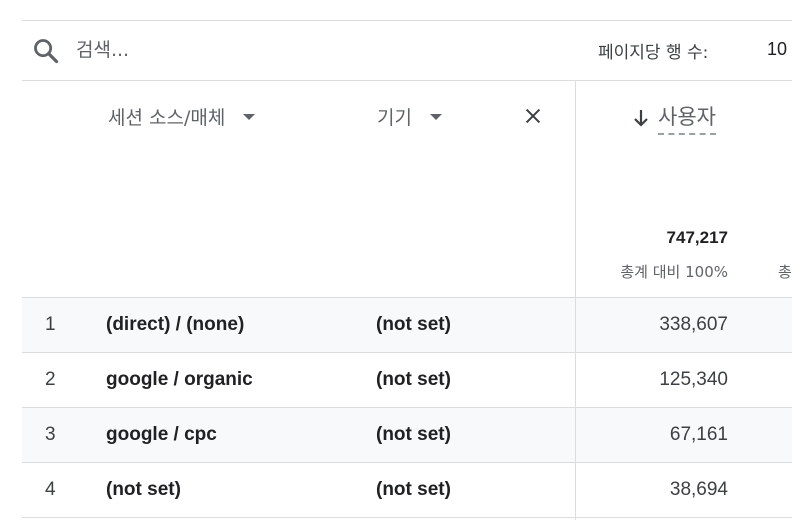  Describe the element at coordinates (674, 272) in the screenshot. I see `total-percent: 총계 대비 100%` at that location.